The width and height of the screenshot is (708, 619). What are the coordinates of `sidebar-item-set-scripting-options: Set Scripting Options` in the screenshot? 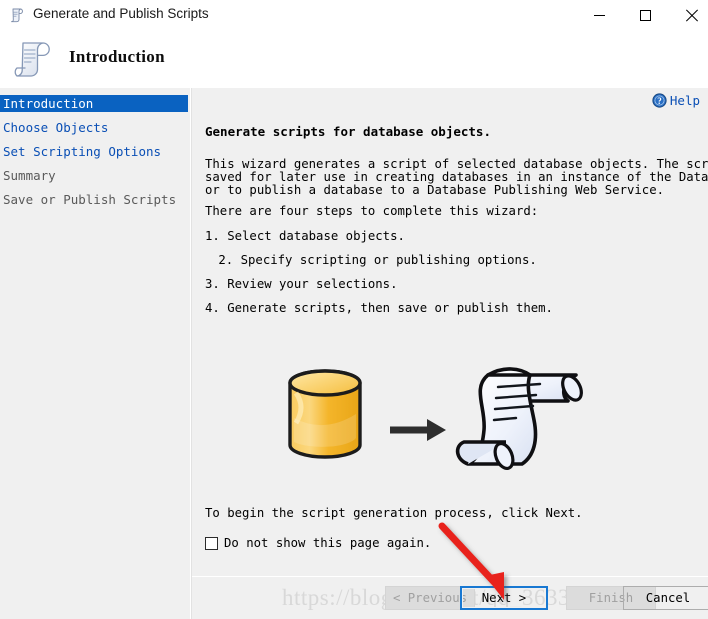 It's located at (94, 151).